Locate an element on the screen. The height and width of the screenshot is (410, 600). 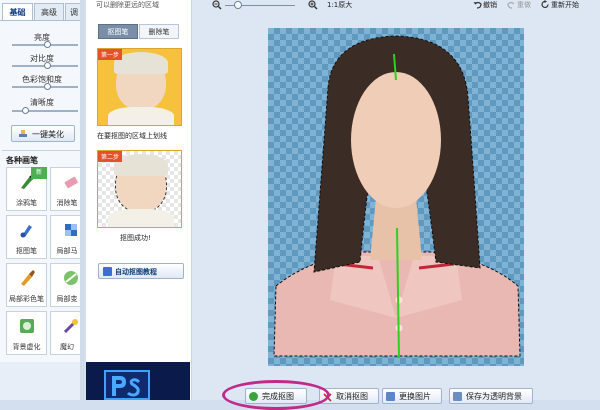
step1-caption: 在要抠图的区域上划线 is located at coordinates (132, 136).